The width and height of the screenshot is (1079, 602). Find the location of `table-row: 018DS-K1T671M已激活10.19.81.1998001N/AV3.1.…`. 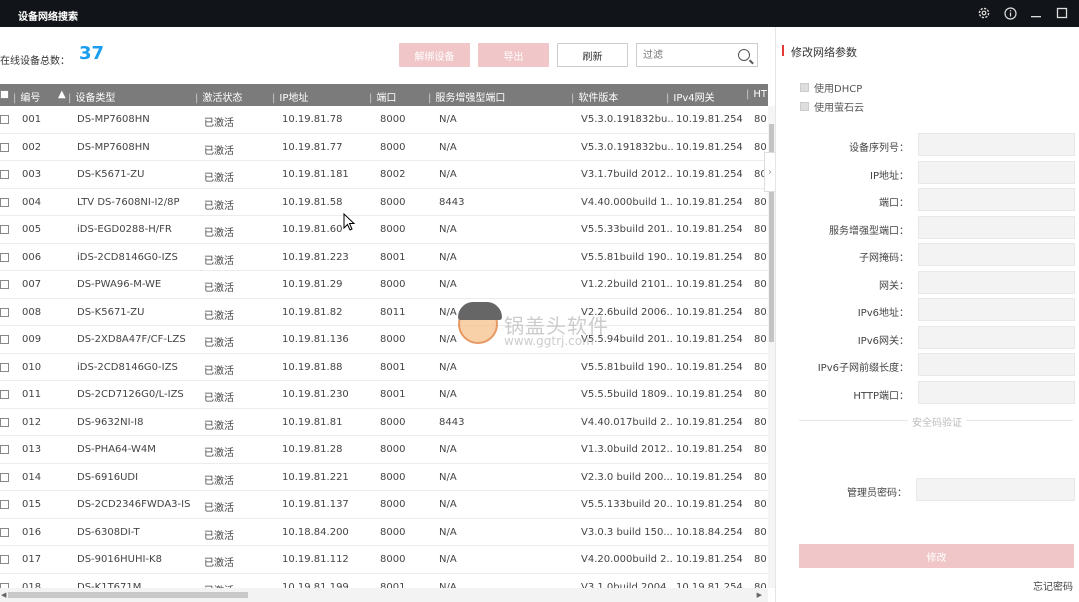

table-row: 018DS-K1T671M已激活10.19.81.1998001N/AV3.1.… is located at coordinates (384, 581).